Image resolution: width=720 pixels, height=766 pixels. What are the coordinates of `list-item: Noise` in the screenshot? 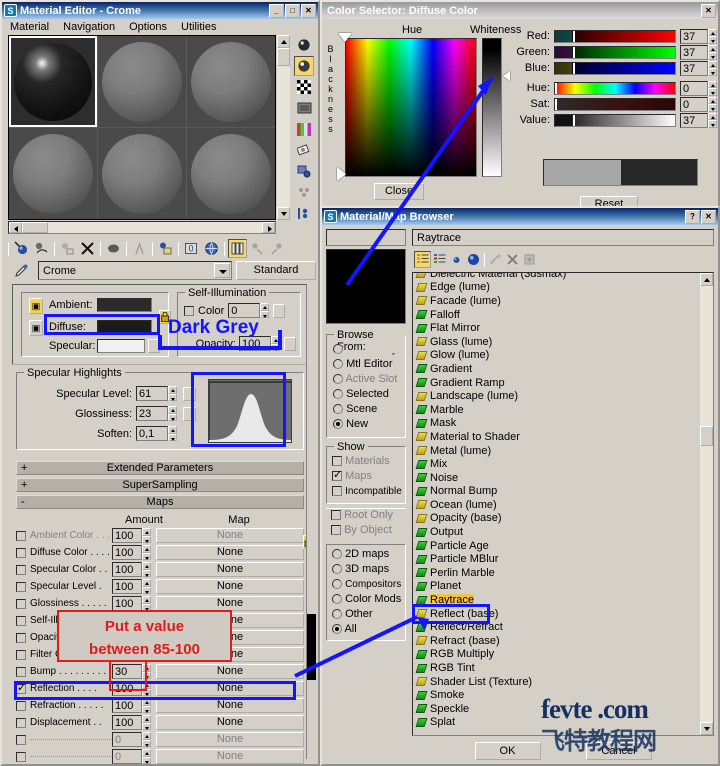 It's located at (556, 478).